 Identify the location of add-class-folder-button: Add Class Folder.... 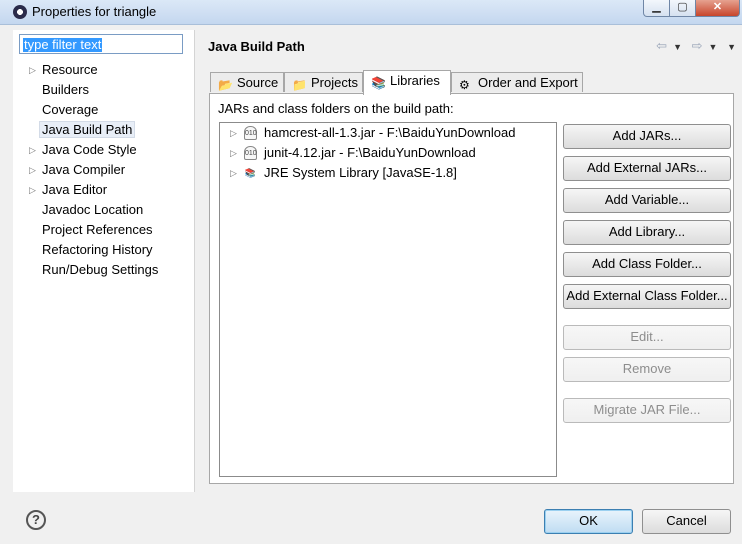
(647, 264).